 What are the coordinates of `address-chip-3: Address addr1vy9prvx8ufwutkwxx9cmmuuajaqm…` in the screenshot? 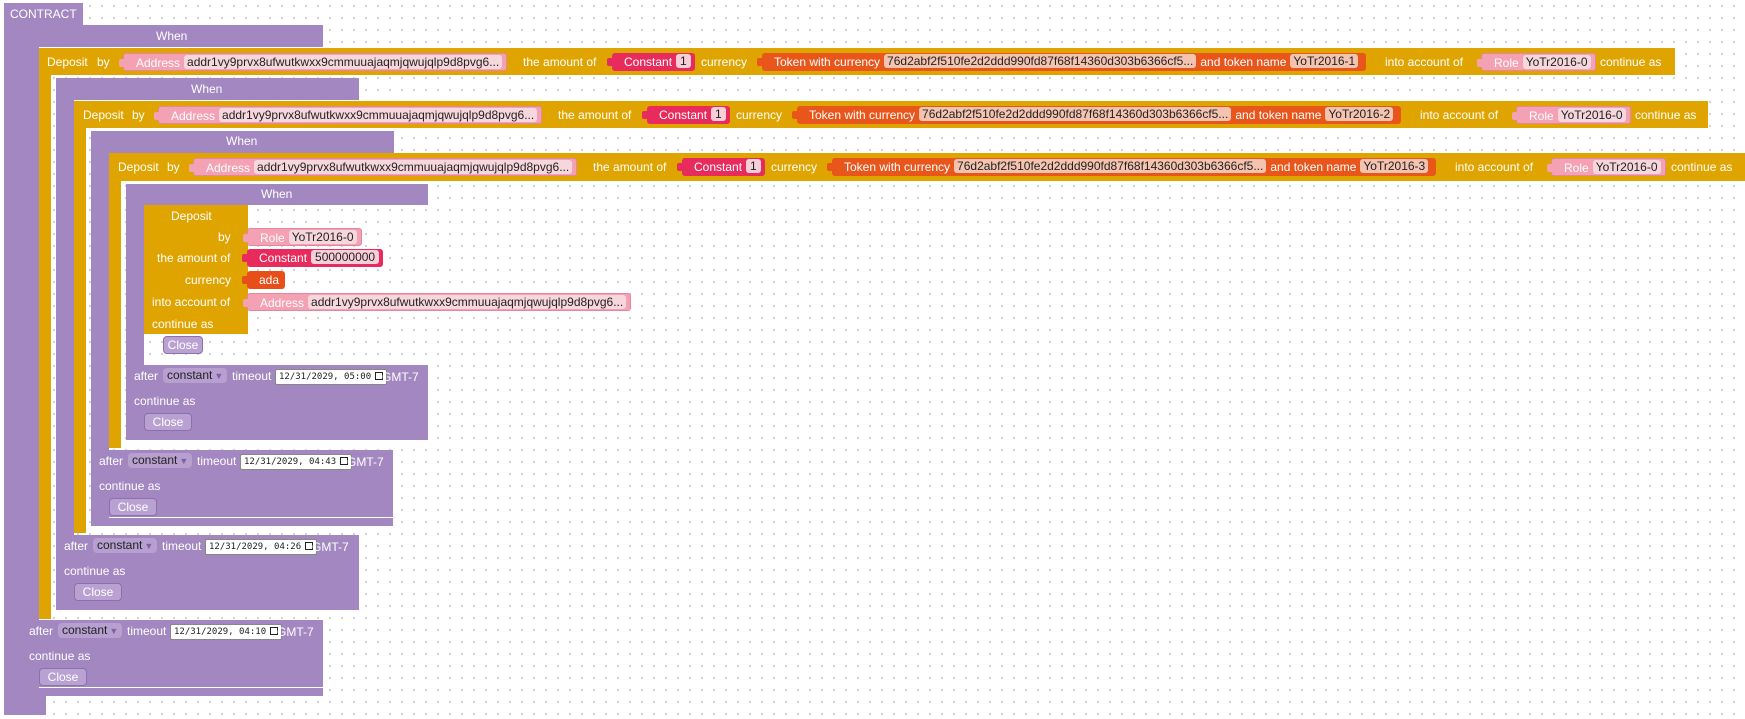 It's located at (383, 167).